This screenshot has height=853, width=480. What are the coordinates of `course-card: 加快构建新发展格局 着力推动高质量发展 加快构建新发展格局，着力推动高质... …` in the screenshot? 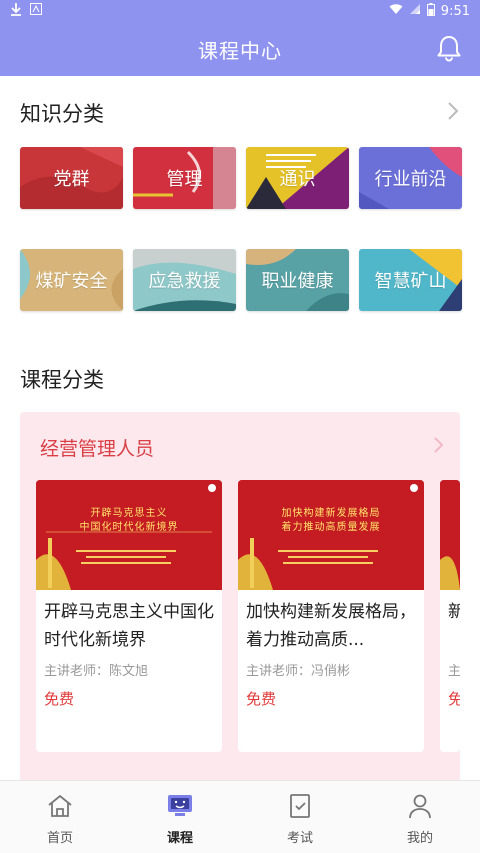 It's located at (331, 616).